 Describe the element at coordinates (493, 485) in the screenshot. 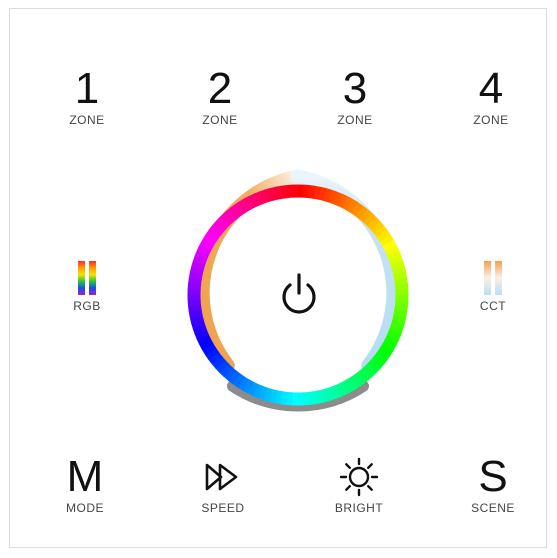

I see `scene-button: S SCENE` at that location.